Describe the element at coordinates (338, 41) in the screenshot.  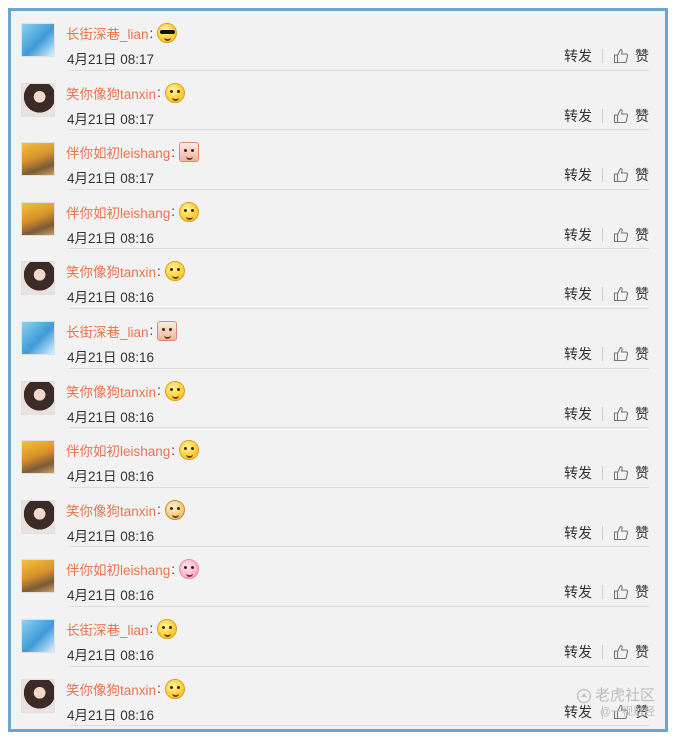
I see `comment-row: 长街深巷_lian: 4月21日 08:17 转发 赞` at that location.